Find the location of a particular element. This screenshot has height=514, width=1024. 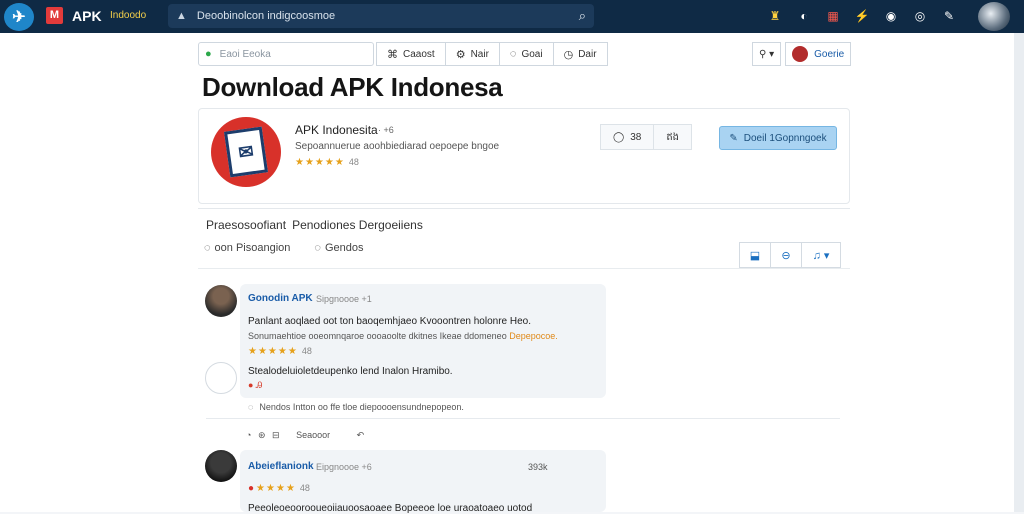

comment-stars: ★★★★★ is located at coordinates (273, 351).